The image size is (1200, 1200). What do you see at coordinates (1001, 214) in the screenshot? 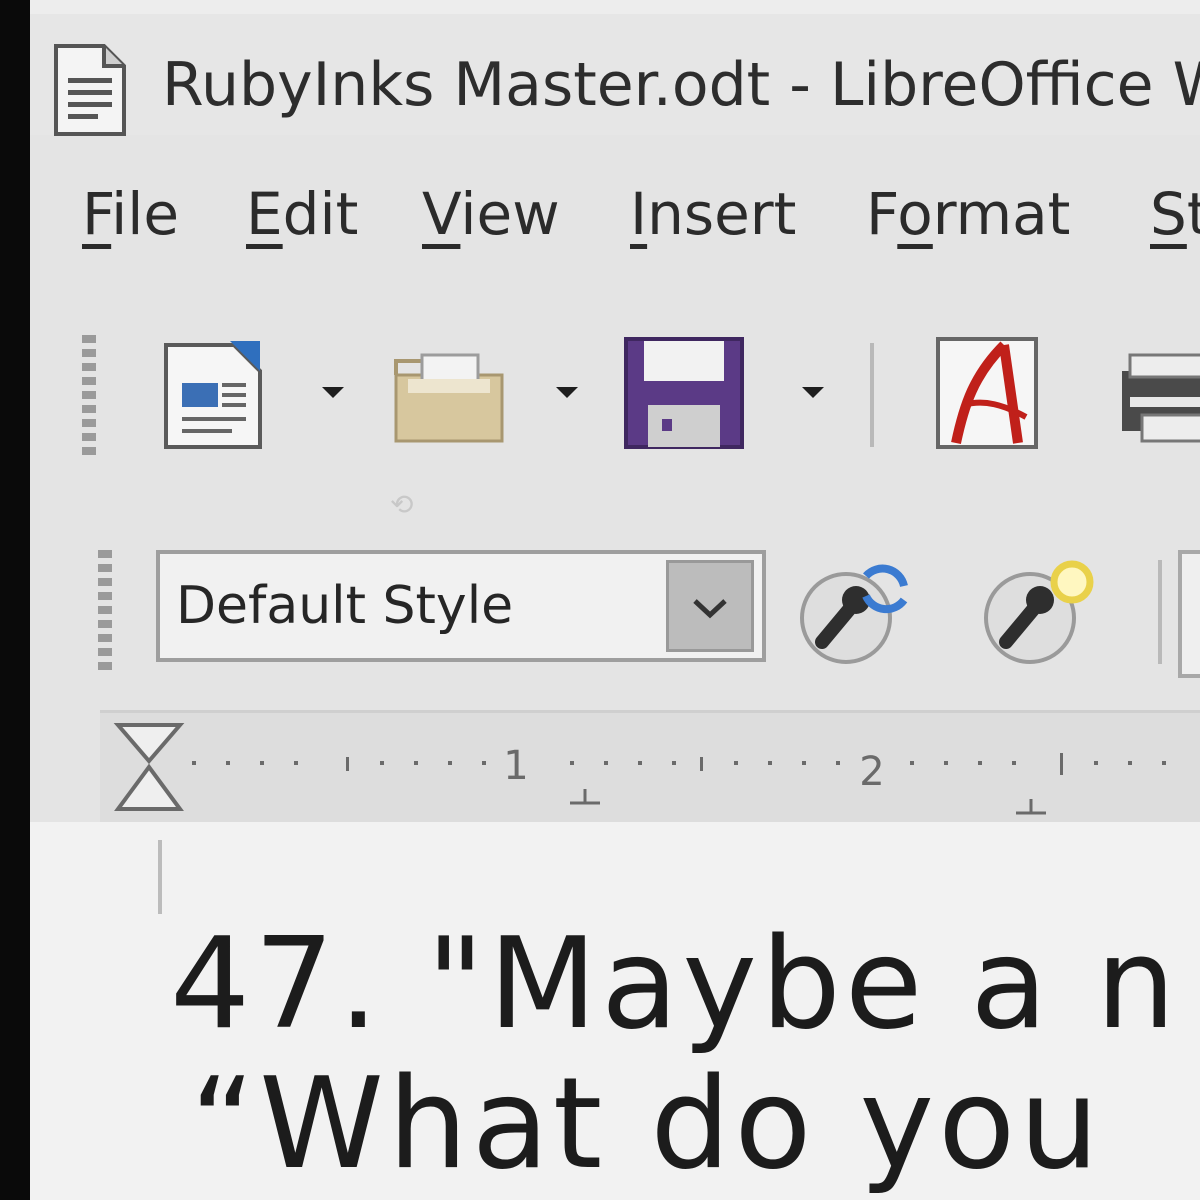
I see `menu-format-label: rmat` at bounding box center [1001, 214].